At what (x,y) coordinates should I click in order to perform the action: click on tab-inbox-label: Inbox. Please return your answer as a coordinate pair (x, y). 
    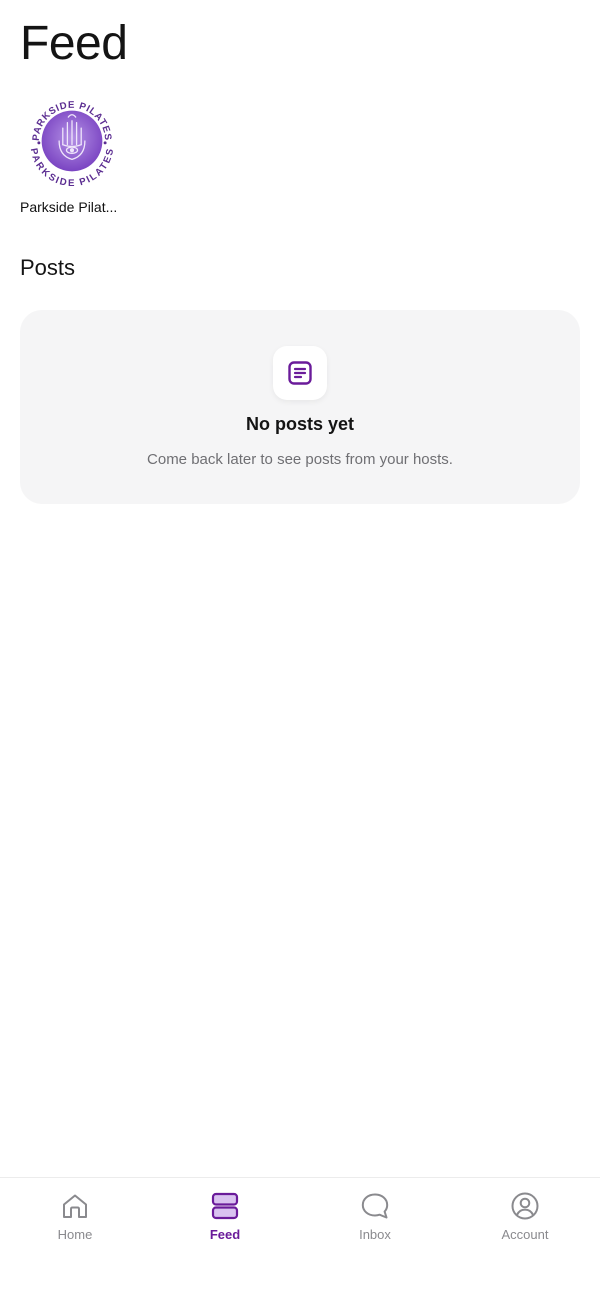
    Looking at the image, I should click on (375, 1234).